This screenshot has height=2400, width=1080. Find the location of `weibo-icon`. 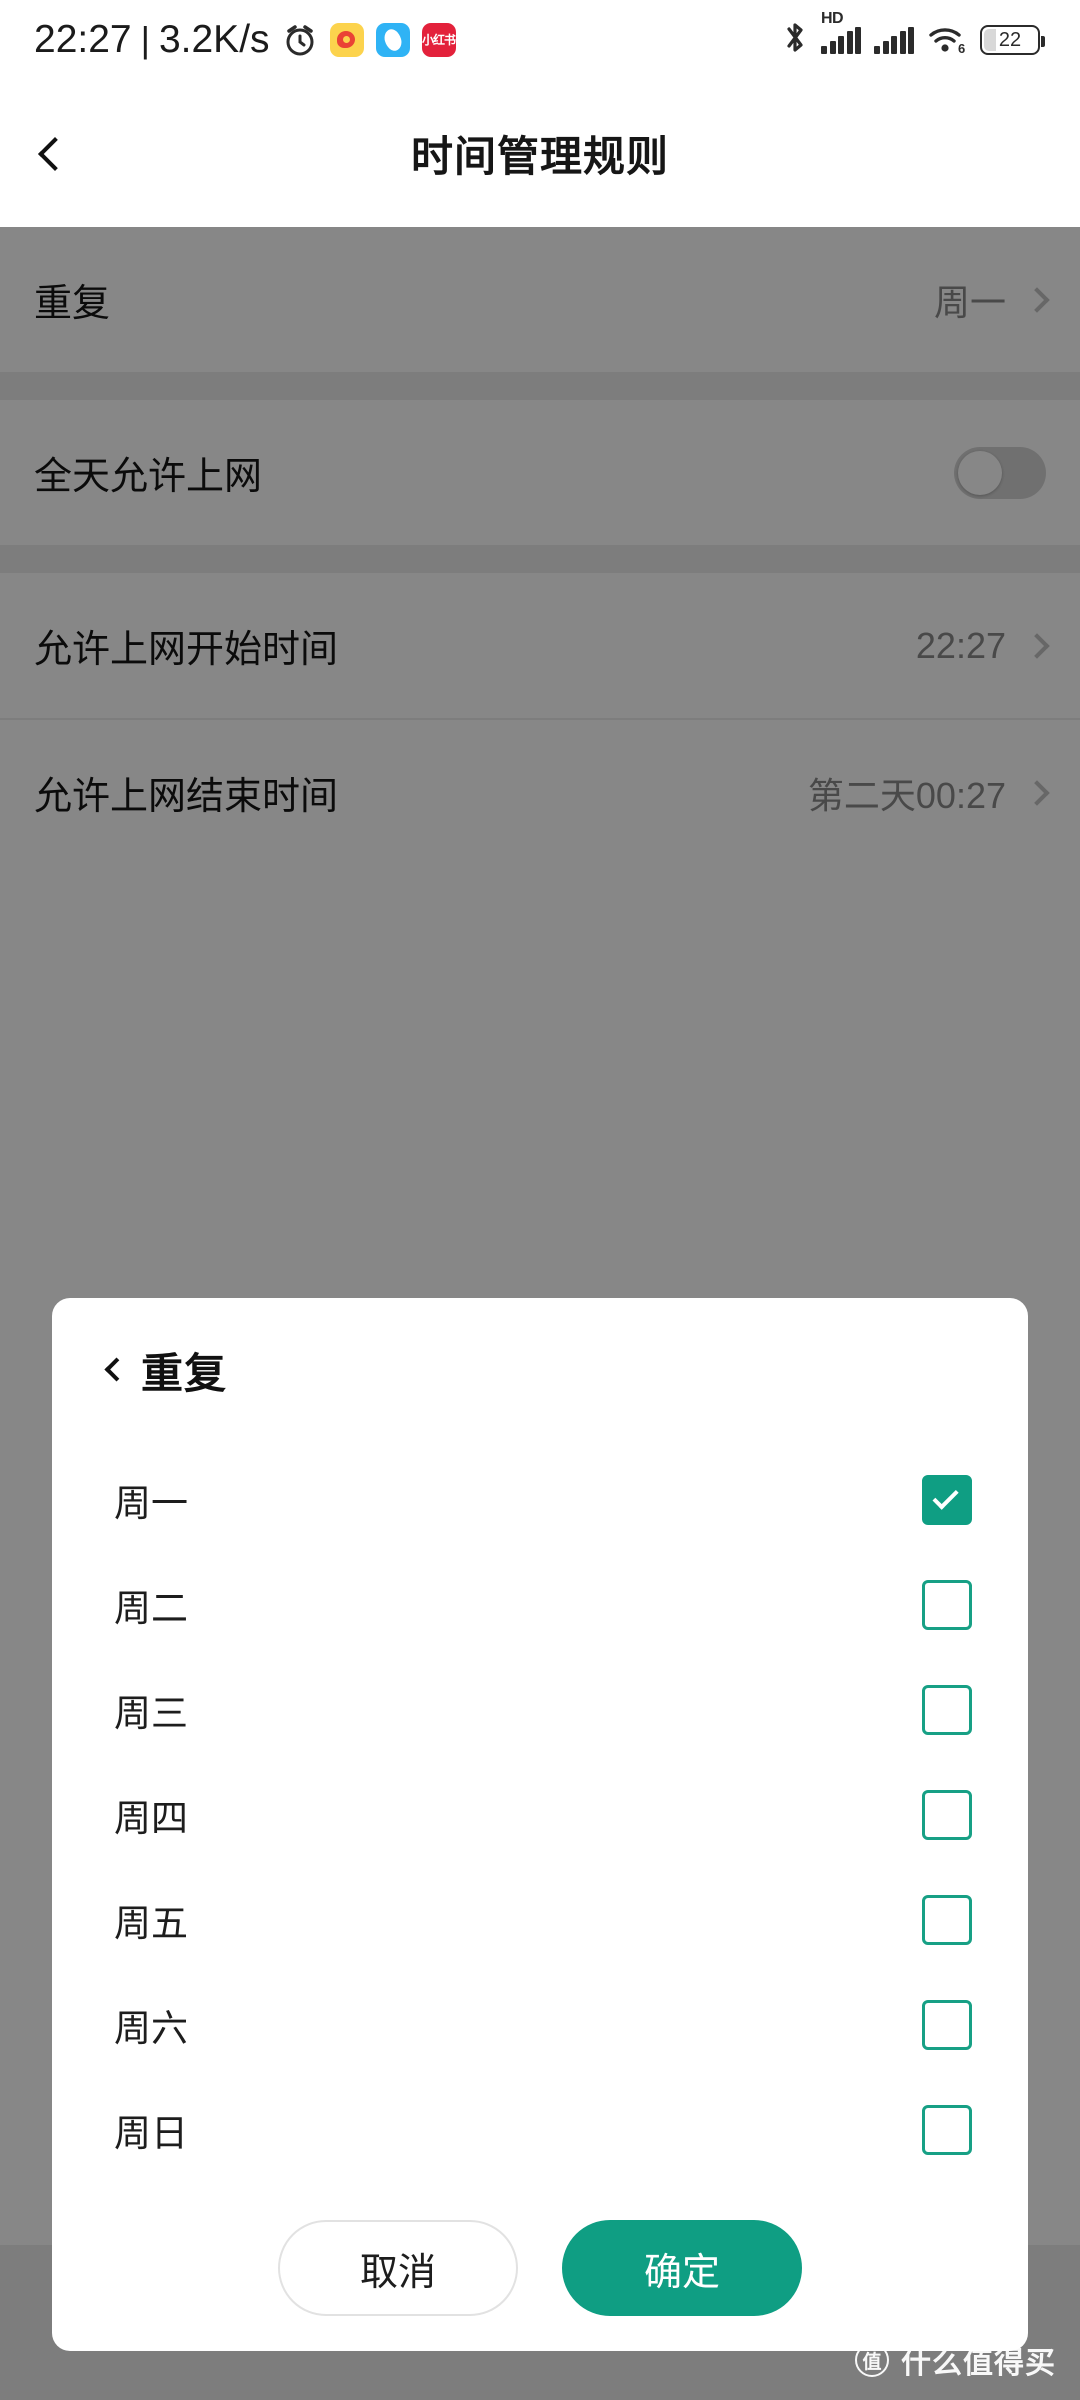

weibo-icon is located at coordinates (346, 40).